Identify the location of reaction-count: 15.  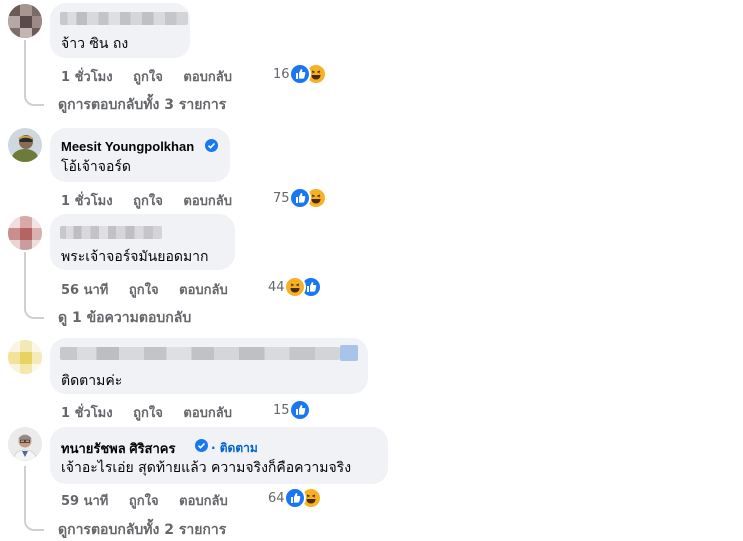
(281, 410).